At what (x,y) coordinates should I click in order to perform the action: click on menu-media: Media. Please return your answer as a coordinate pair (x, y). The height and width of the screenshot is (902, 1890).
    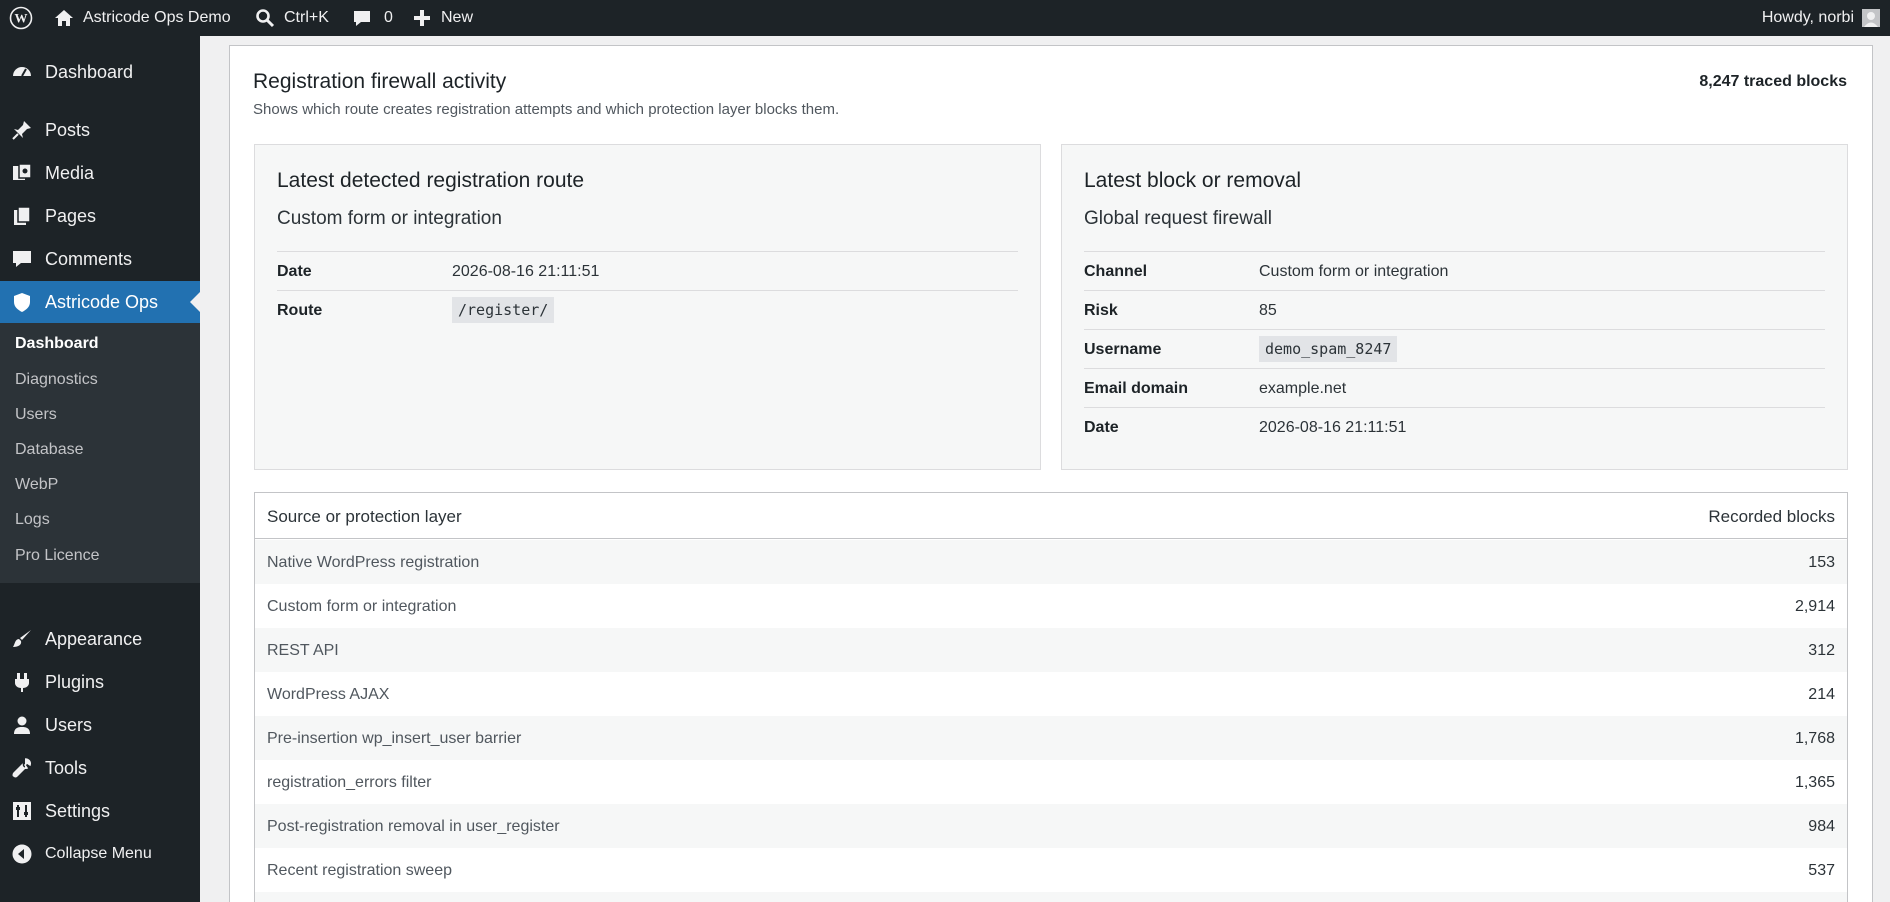
    Looking at the image, I should click on (100, 173).